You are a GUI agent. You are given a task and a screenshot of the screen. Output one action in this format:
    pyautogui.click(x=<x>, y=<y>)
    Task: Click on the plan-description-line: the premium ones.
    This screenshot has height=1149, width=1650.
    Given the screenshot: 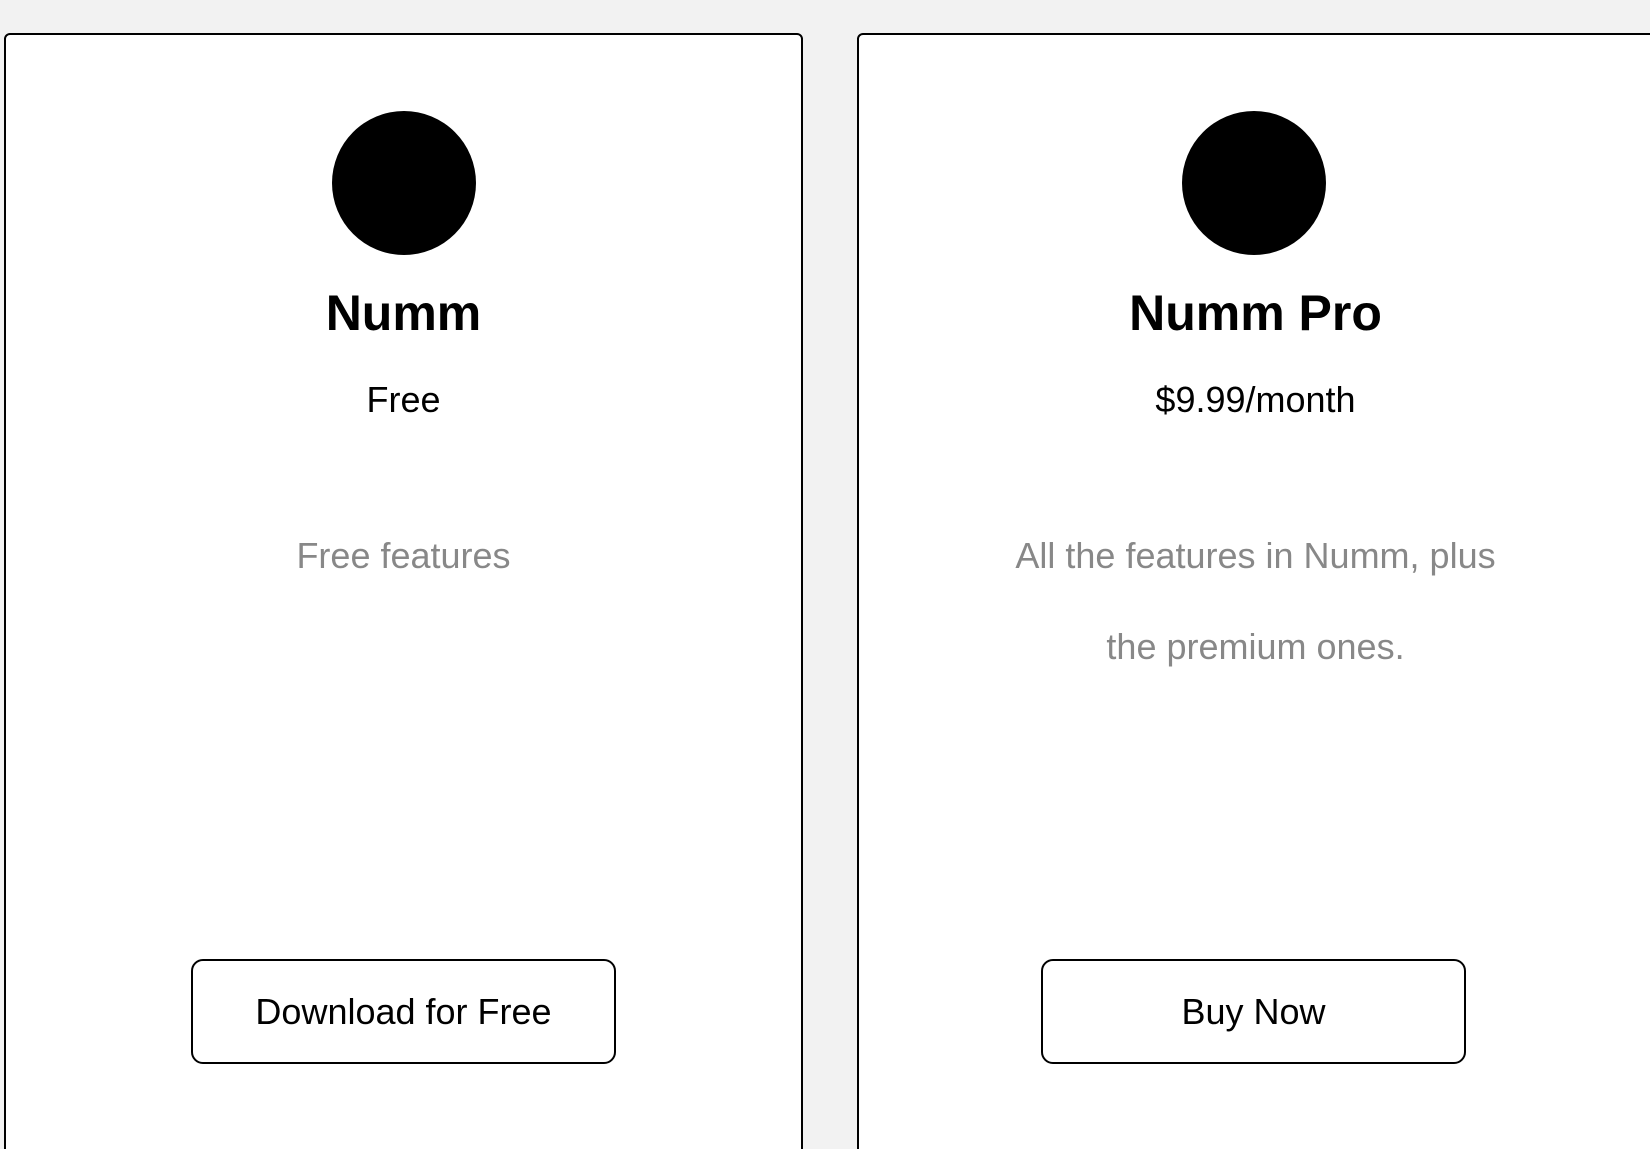 What is the action you would take?
    pyautogui.click(x=1255, y=646)
    